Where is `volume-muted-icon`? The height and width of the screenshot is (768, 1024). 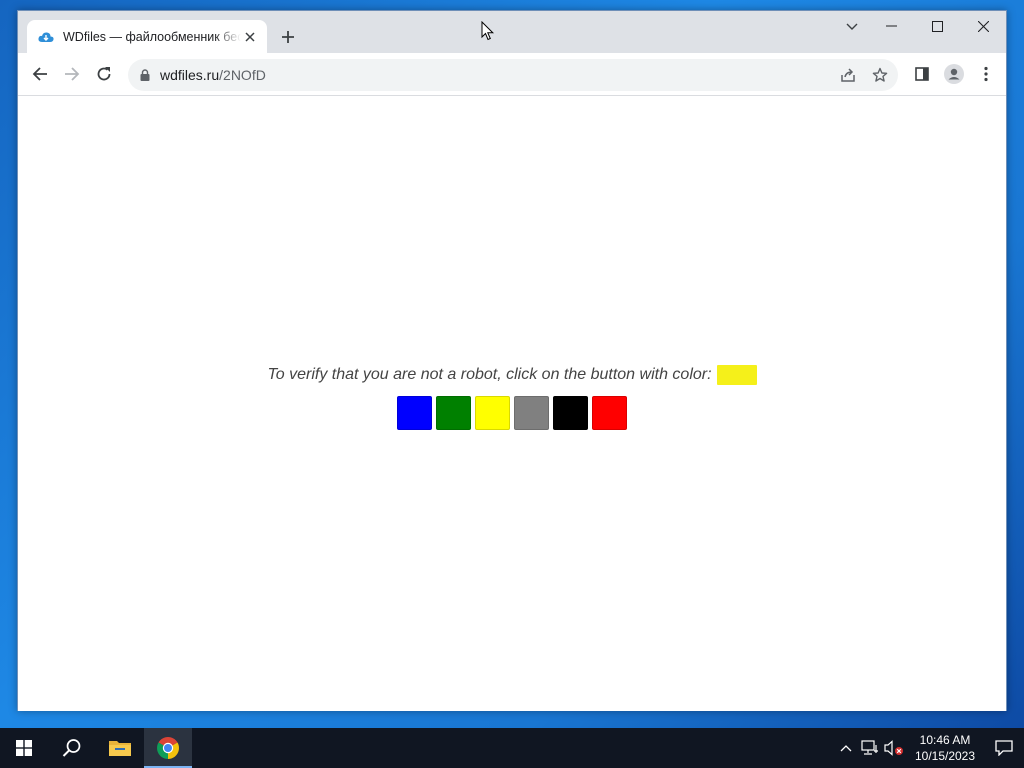
volume-muted-icon is located at coordinates (893, 748).